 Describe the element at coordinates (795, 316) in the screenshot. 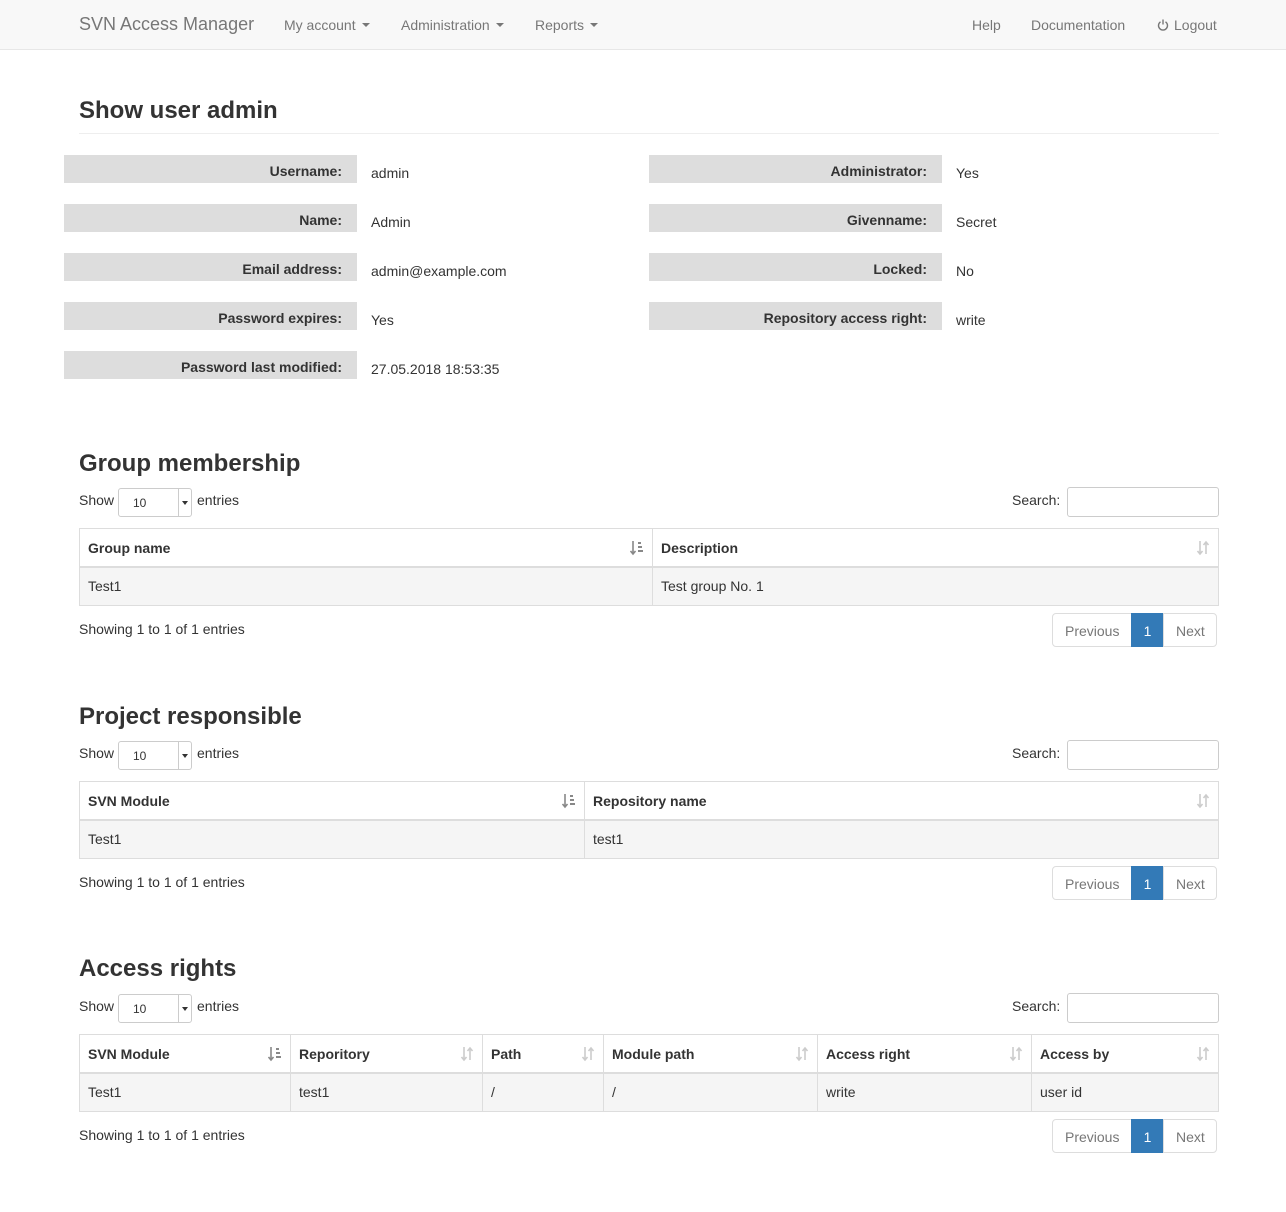

I see `repo-access-right-label: Repository access right:` at that location.